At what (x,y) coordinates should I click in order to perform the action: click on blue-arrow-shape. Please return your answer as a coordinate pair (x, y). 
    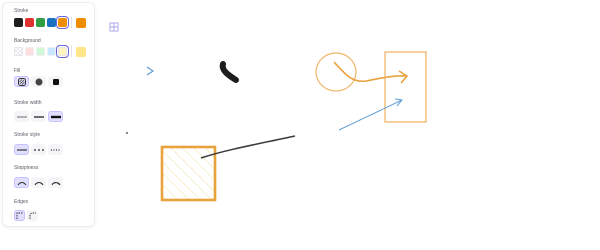
    Looking at the image, I should click on (370, 115).